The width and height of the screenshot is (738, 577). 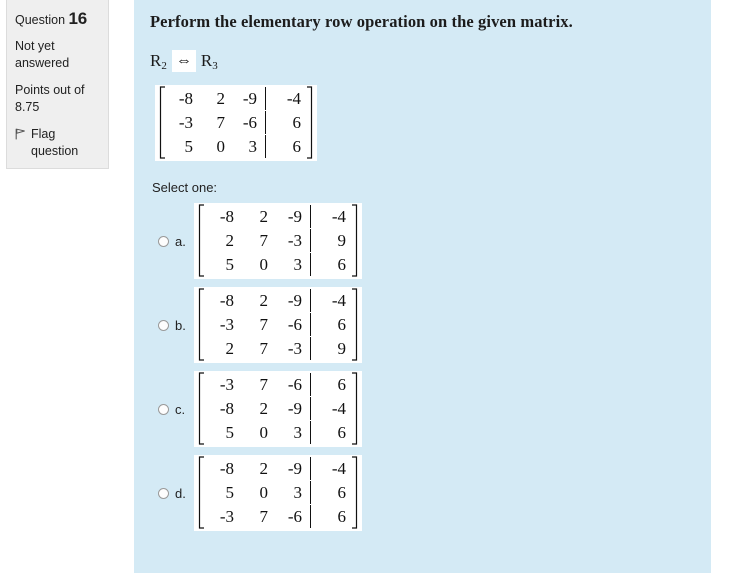 I want to click on option-c-matrix-cell-r1c1: -3, so click(x=226, y=384).